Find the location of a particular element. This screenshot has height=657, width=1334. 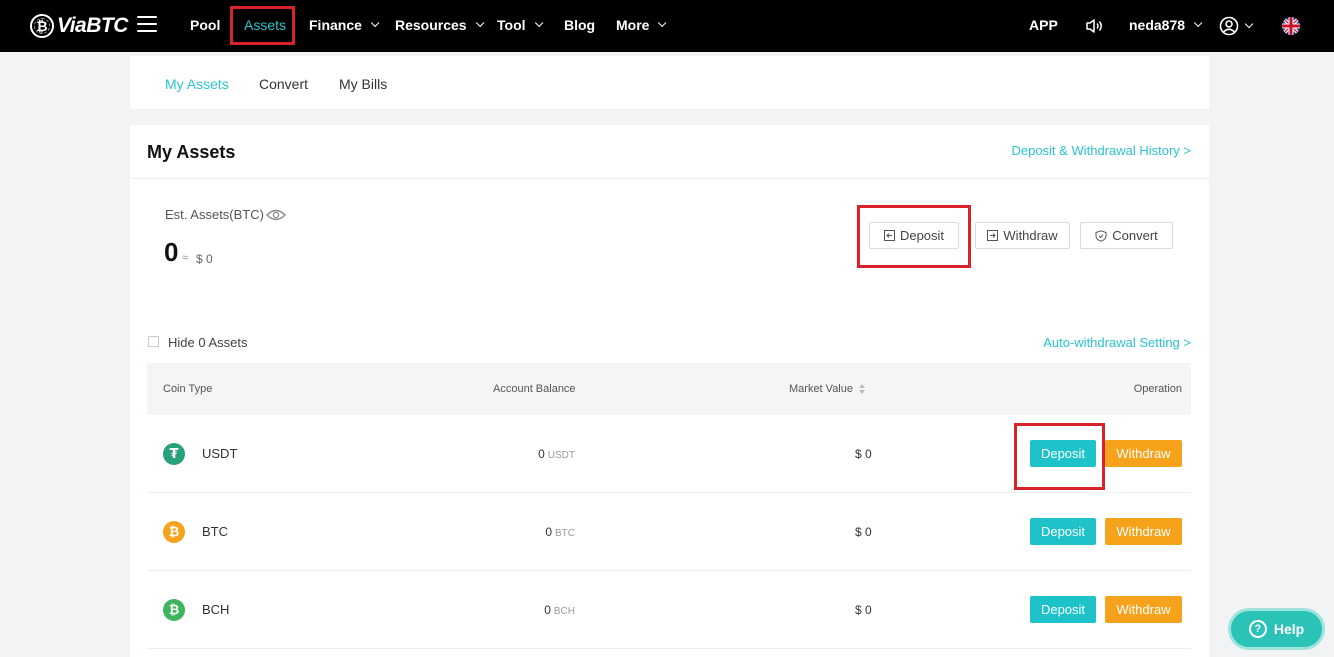

help-button: ? Help is located at coordinates (1276, 629).